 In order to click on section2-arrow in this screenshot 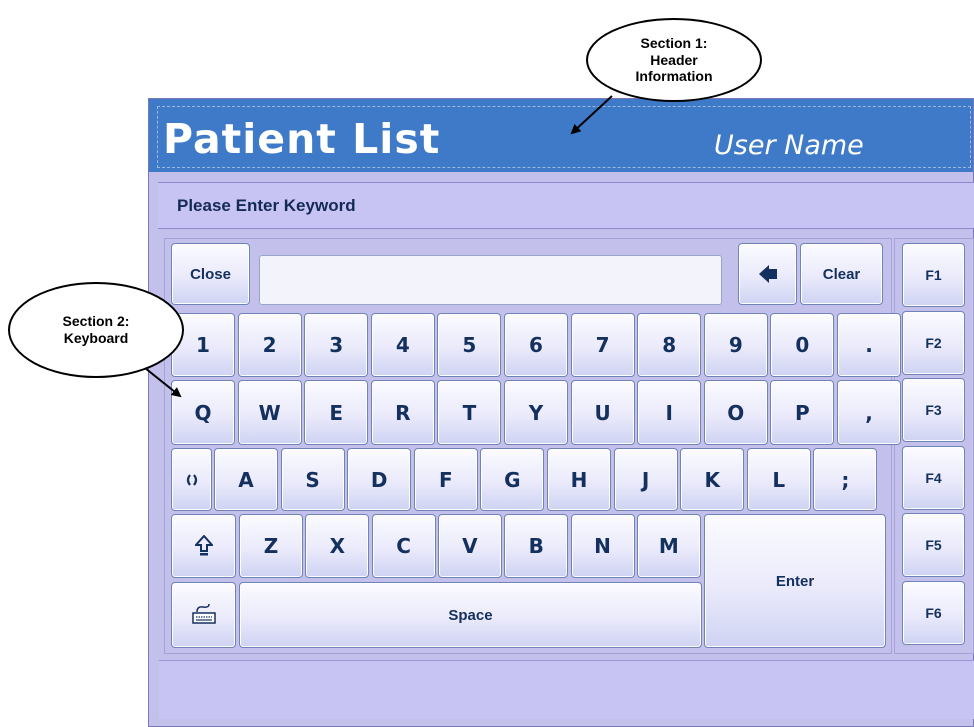, I will do `click(163, 382)`.